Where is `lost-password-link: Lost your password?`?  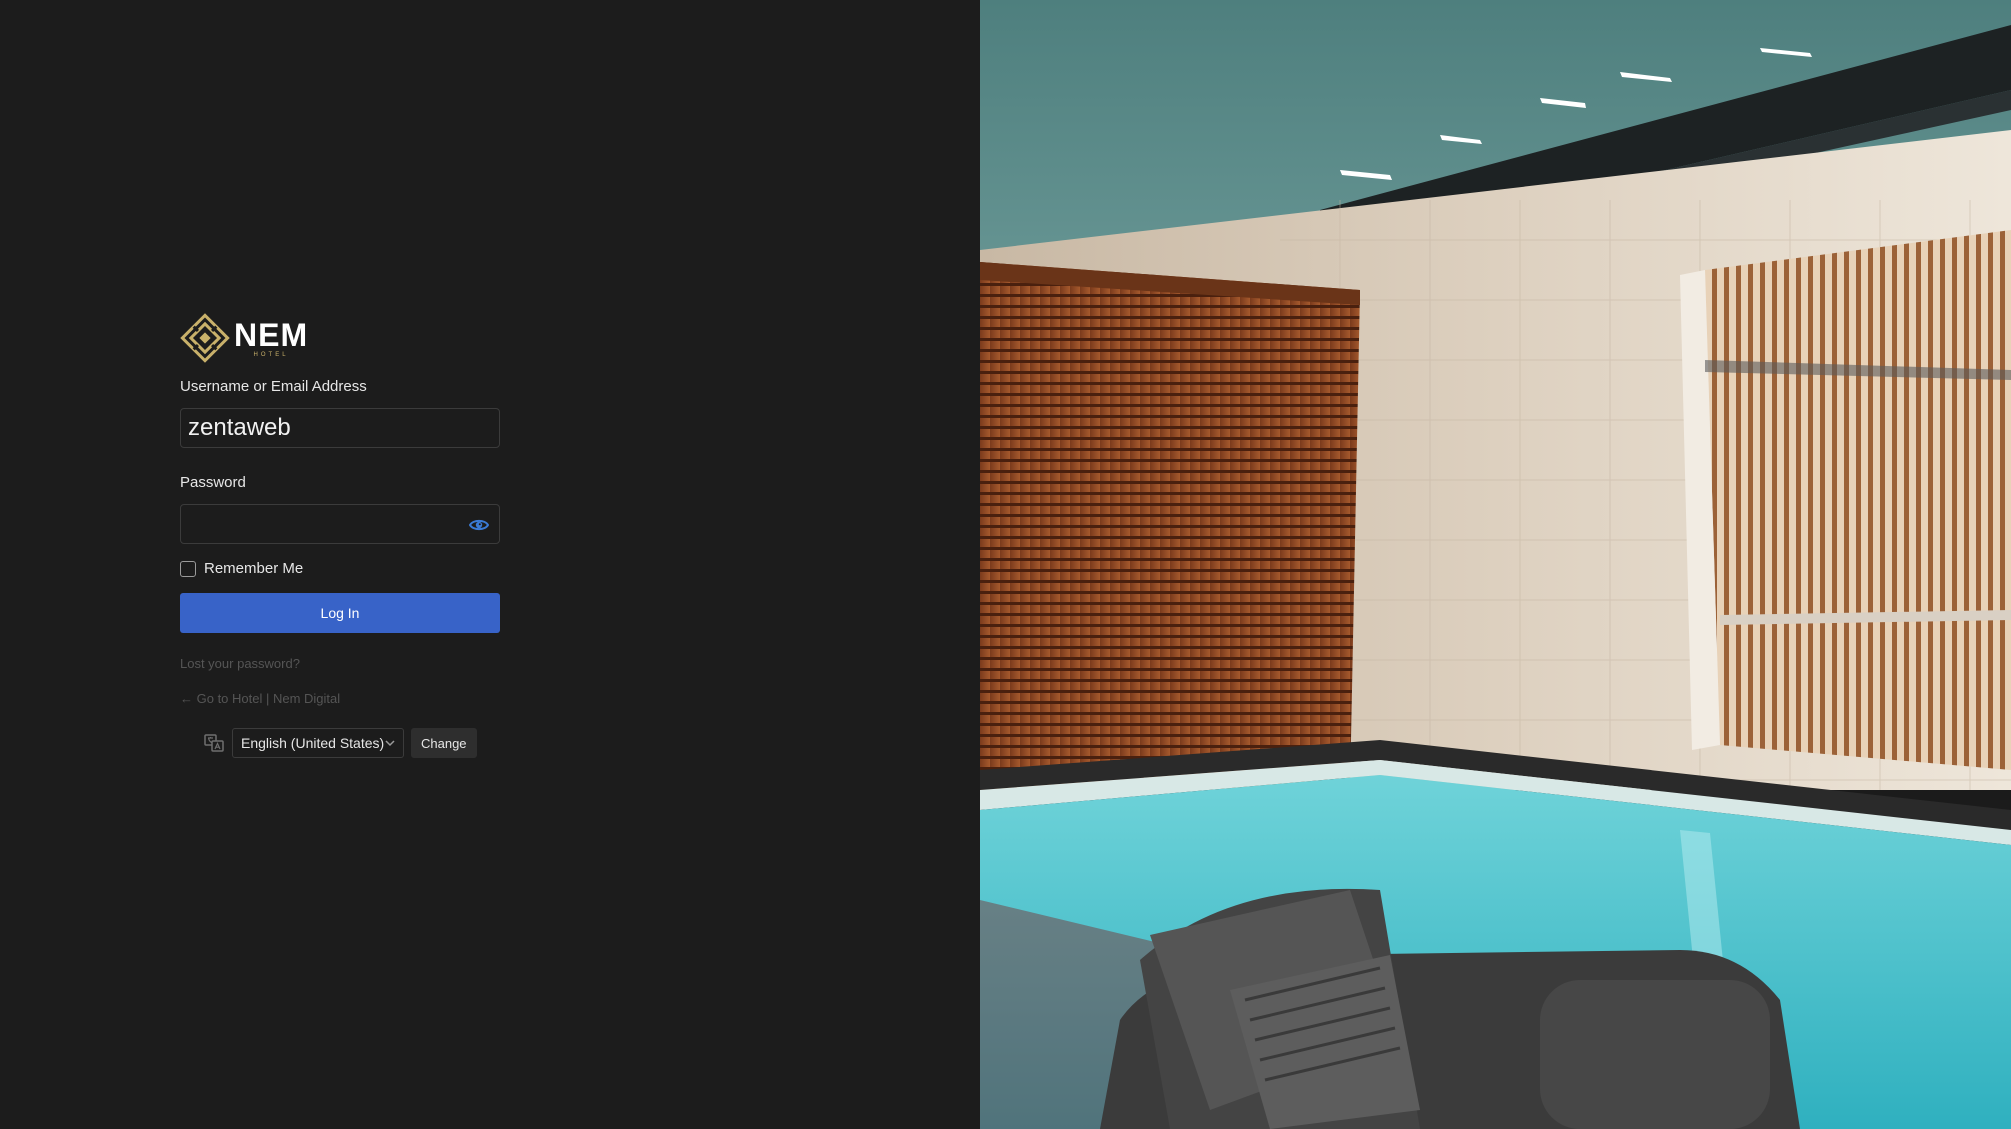
lost-password-link: Lost your password? is located at coordinates (340, 663).